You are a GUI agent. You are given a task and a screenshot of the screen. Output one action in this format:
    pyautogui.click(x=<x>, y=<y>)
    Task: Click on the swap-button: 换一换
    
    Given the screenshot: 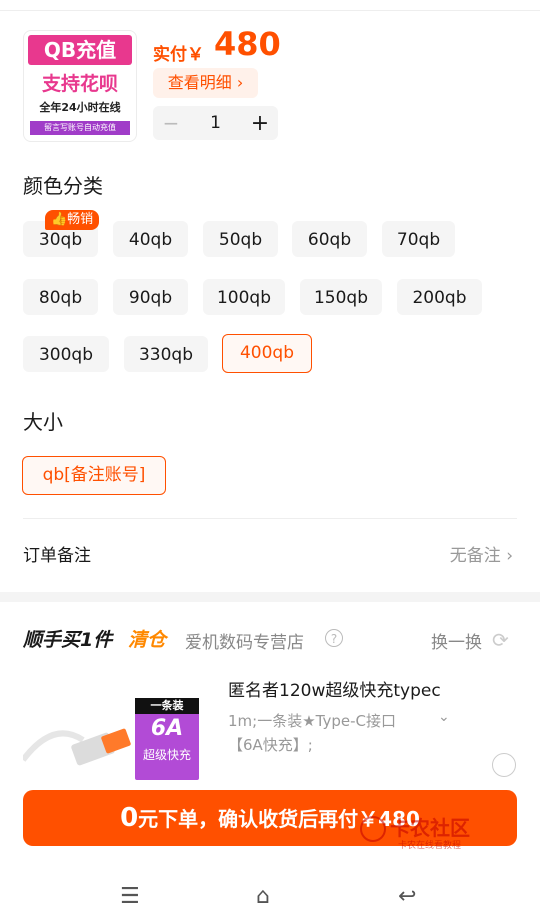 What is the action you would take?
    pyautogui.click(x=456, y=640)
    